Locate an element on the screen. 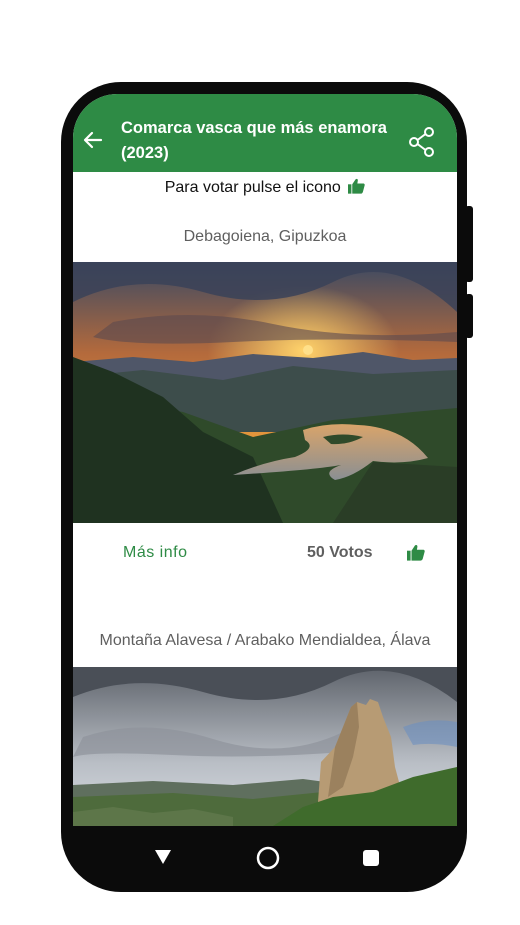 This screenshot has height=925, width=520. nav-recents-button is located at coordinates (371, 860).